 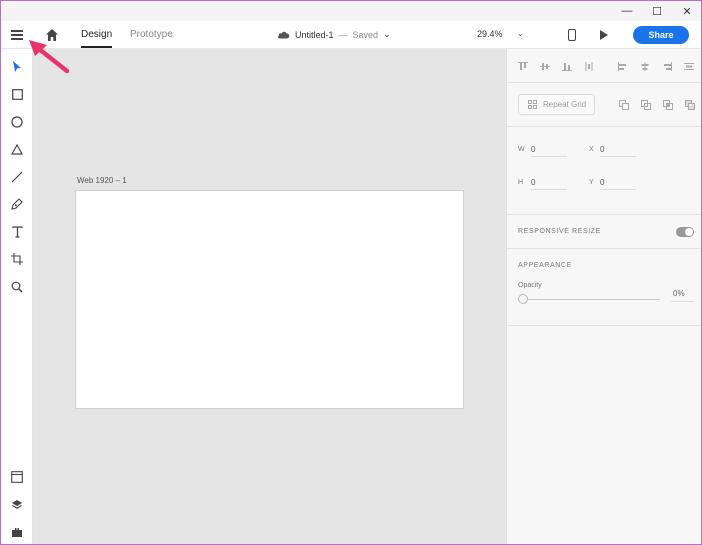 I want to click on repeat-grid-icon, so click(x=532, y=104).